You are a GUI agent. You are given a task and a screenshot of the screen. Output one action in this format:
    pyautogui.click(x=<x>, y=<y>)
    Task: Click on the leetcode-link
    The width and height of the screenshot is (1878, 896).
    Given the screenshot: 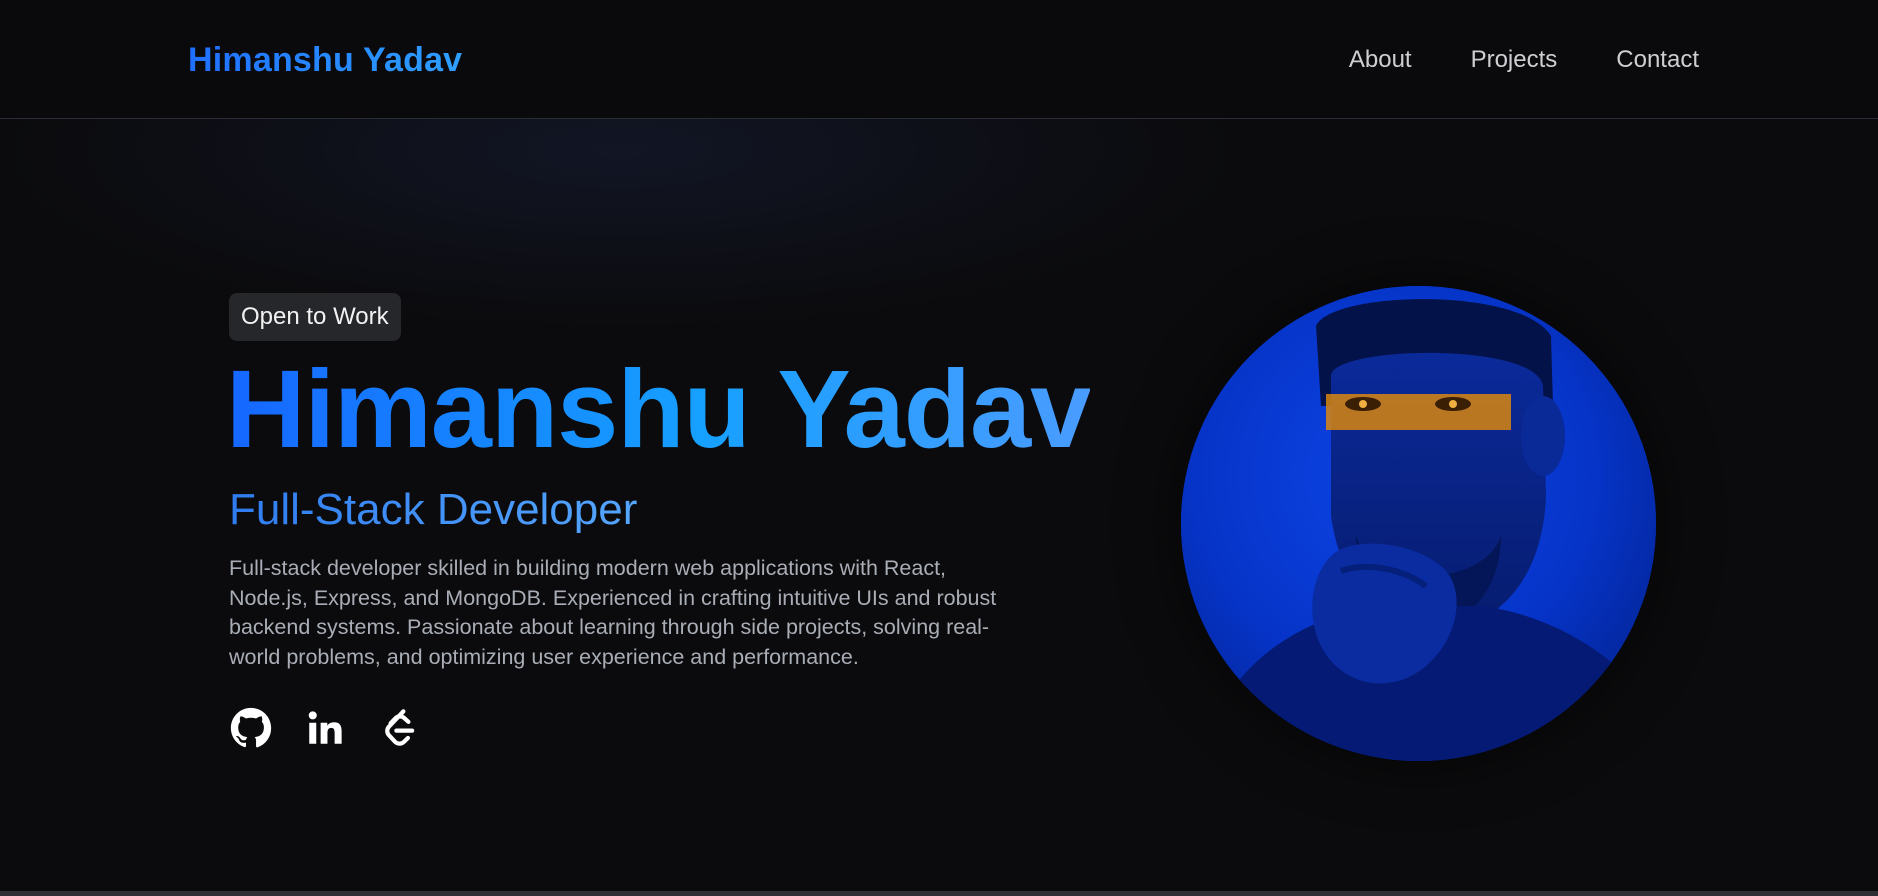 What is the action you would take?
    pyautogui.click(x=399, y=728)
    